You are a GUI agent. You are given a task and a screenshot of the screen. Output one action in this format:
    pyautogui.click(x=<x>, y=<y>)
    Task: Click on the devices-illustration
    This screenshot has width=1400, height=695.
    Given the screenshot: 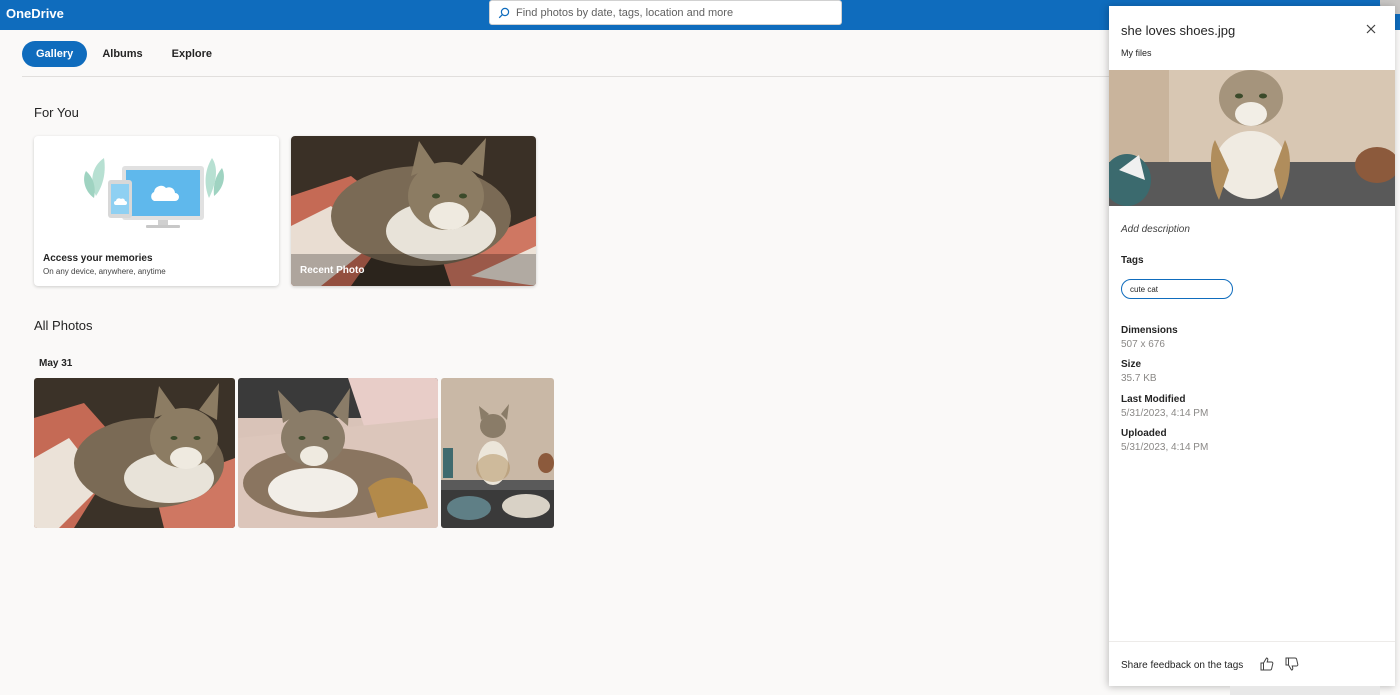 What is the action you would take?
    pyautogui.click(x=154, y=193)
    